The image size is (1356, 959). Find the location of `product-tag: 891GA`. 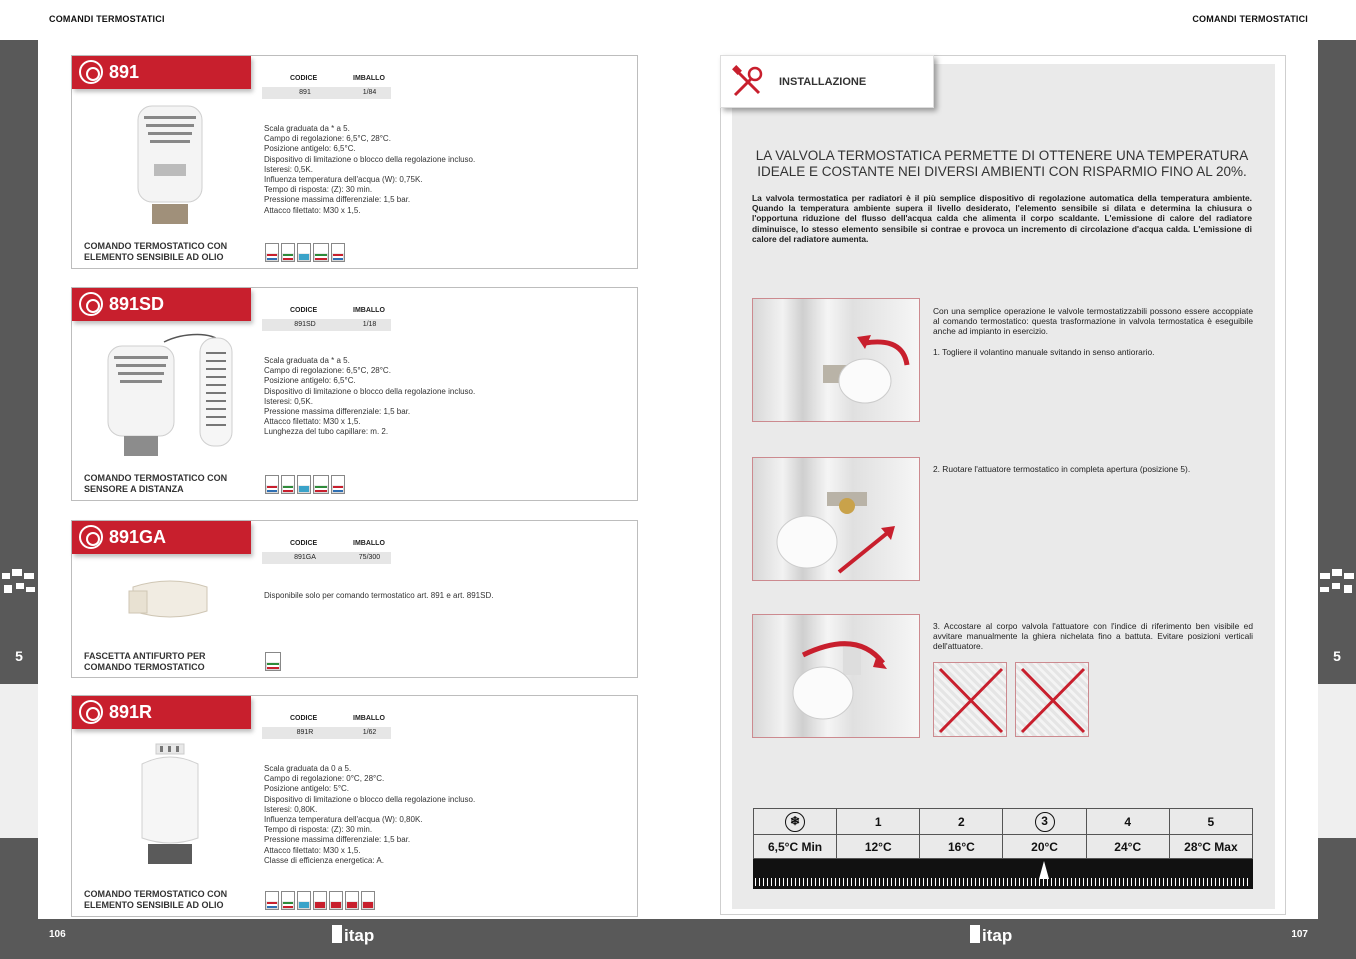

product-tag: 891GA is located at coordinates (161, 537).